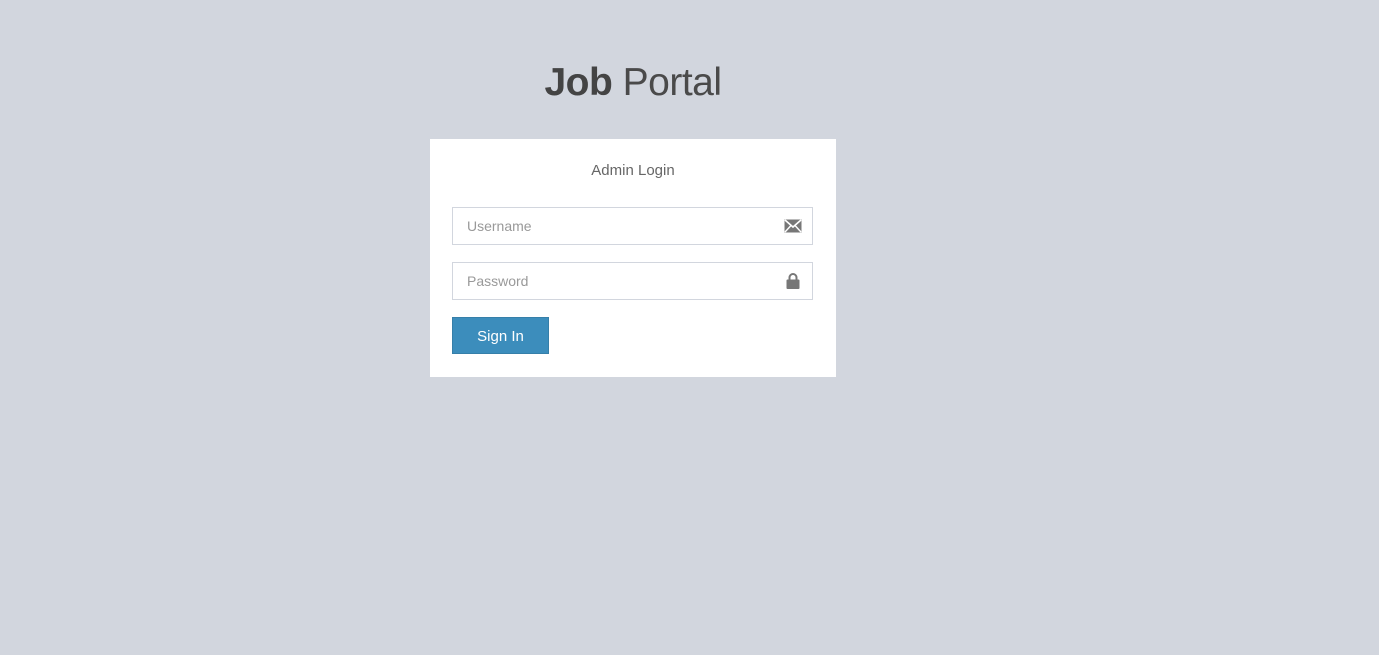 This screenshot has width=1379, height=655. Describe the element at coordinates (667, 82) in the screenshot. I see `logo-light-text: Portal` at that location.